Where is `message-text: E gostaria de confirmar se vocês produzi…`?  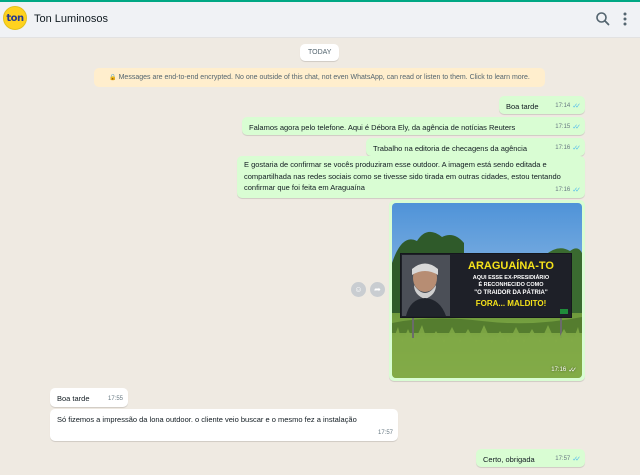 message-text: E gostaria de confirmar se vocês produzi… is located at coordinates (402, 176).